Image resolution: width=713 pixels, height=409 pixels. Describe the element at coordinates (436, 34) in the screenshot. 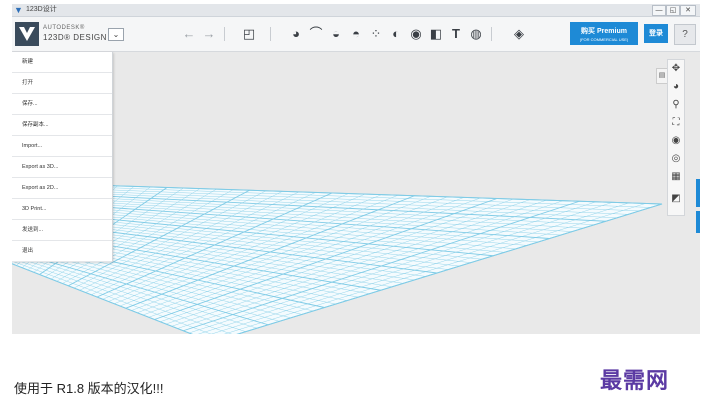

I see `measure-icon: ◧` at that location.